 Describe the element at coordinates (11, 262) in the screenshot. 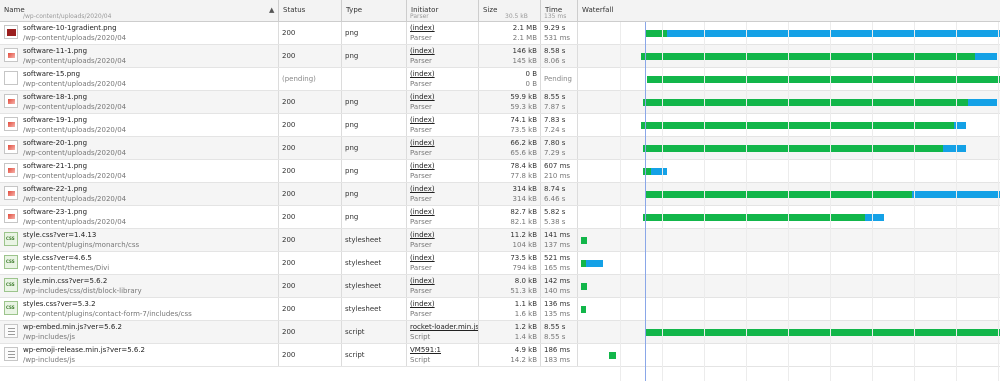

I see `css-file-icon: CSS` at that location.